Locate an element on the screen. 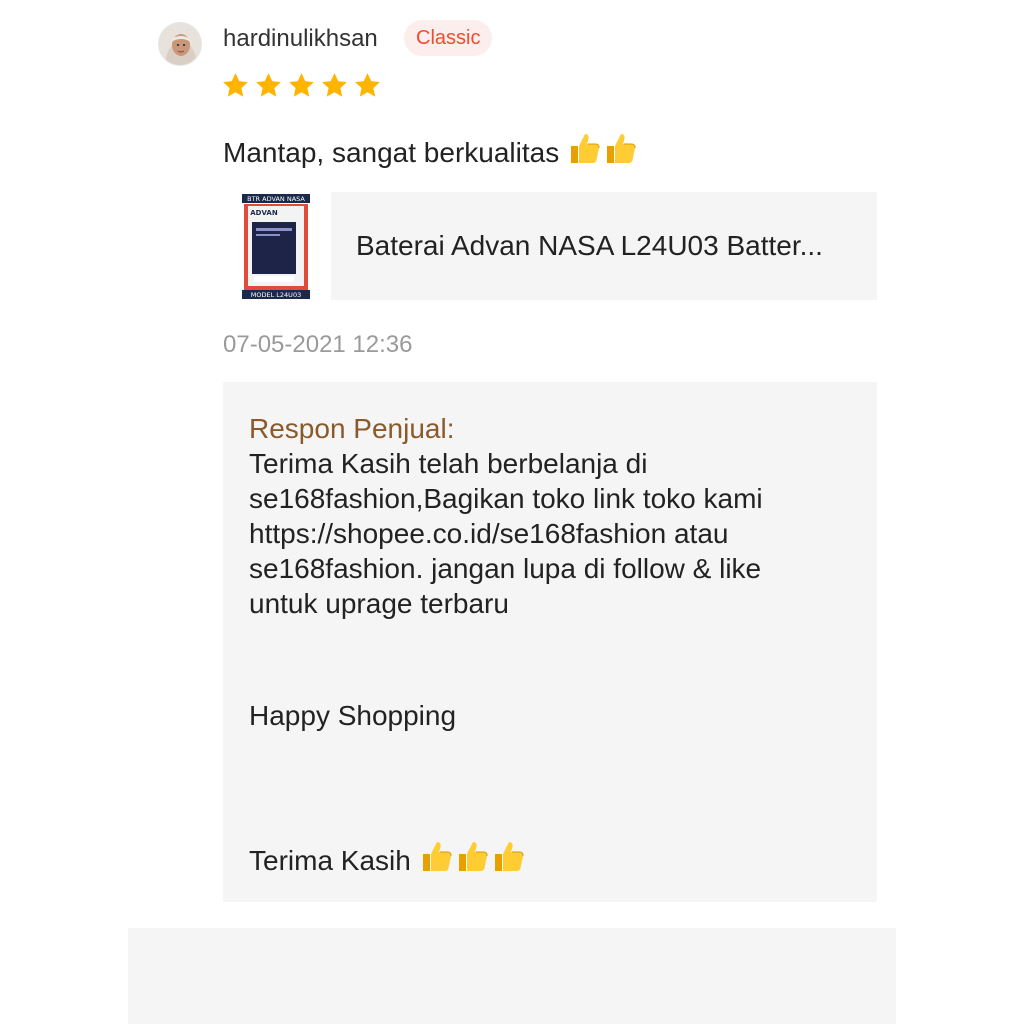 The image size is (1024, 1024). next-review-placeholder is located at coordinates (512, 976).